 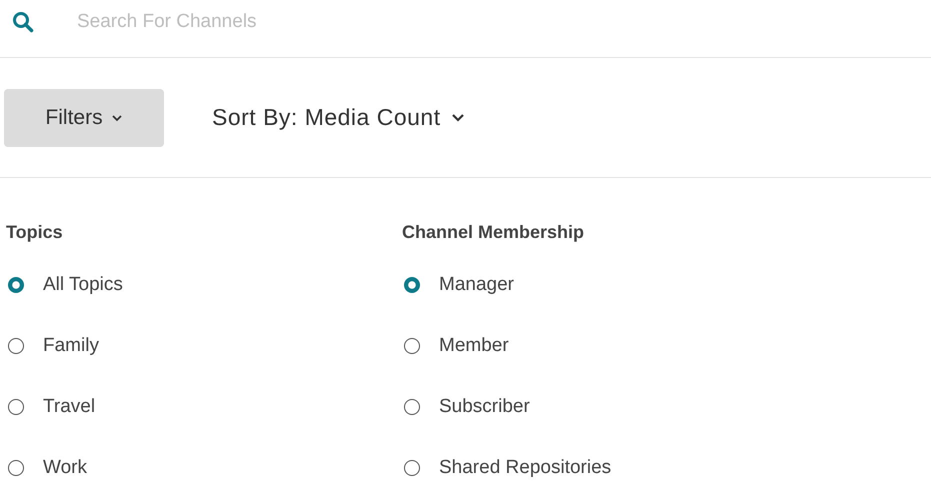 I want to click on radio-label: Shared Repositories, so click(x=525, y=467).